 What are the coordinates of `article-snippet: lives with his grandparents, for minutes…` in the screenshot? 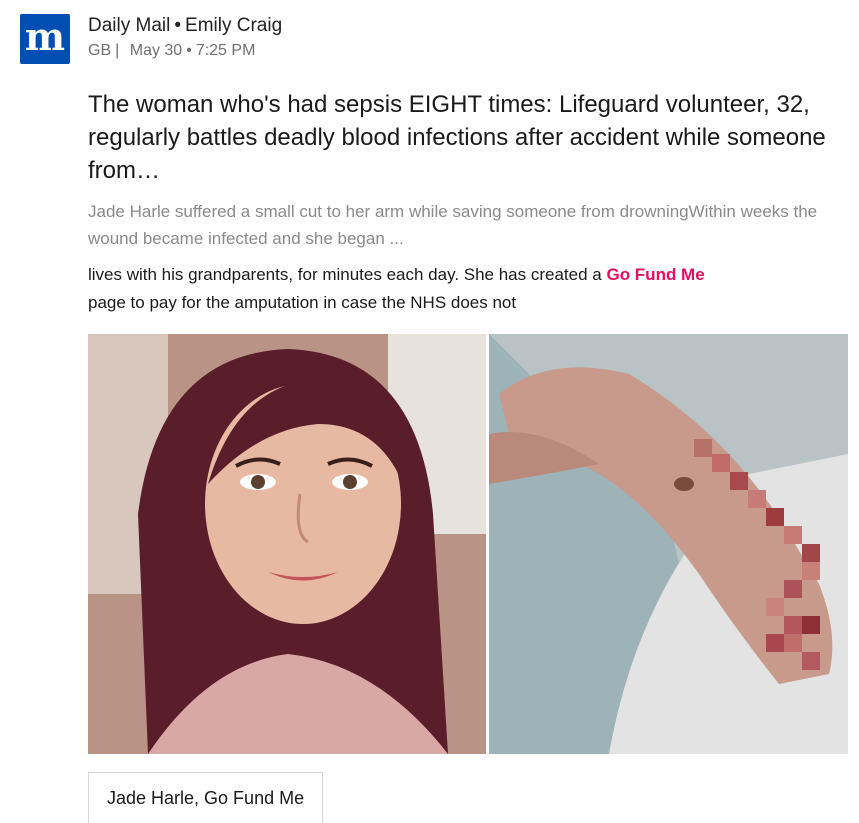 It's located at (468, 289).